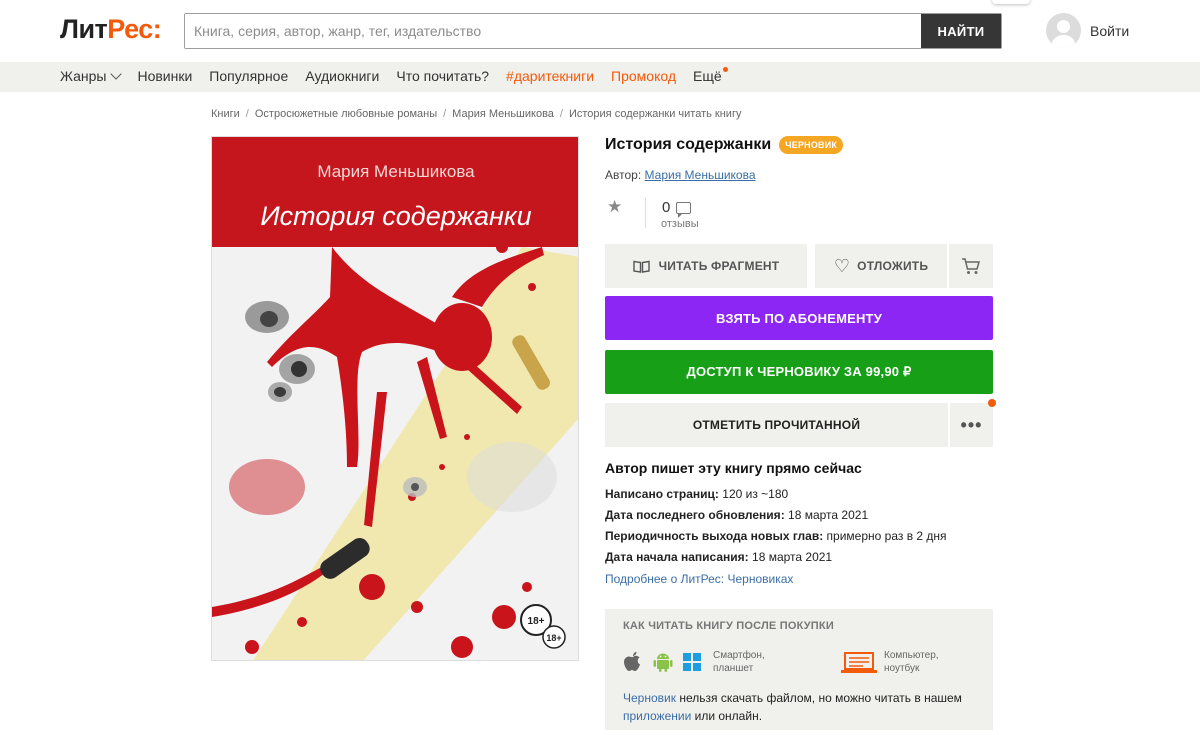  Describe the element at coordinates (886, 536) in the screenshot. I see `chapter-frequency-value: примерно раз в 2 дня` at that location.